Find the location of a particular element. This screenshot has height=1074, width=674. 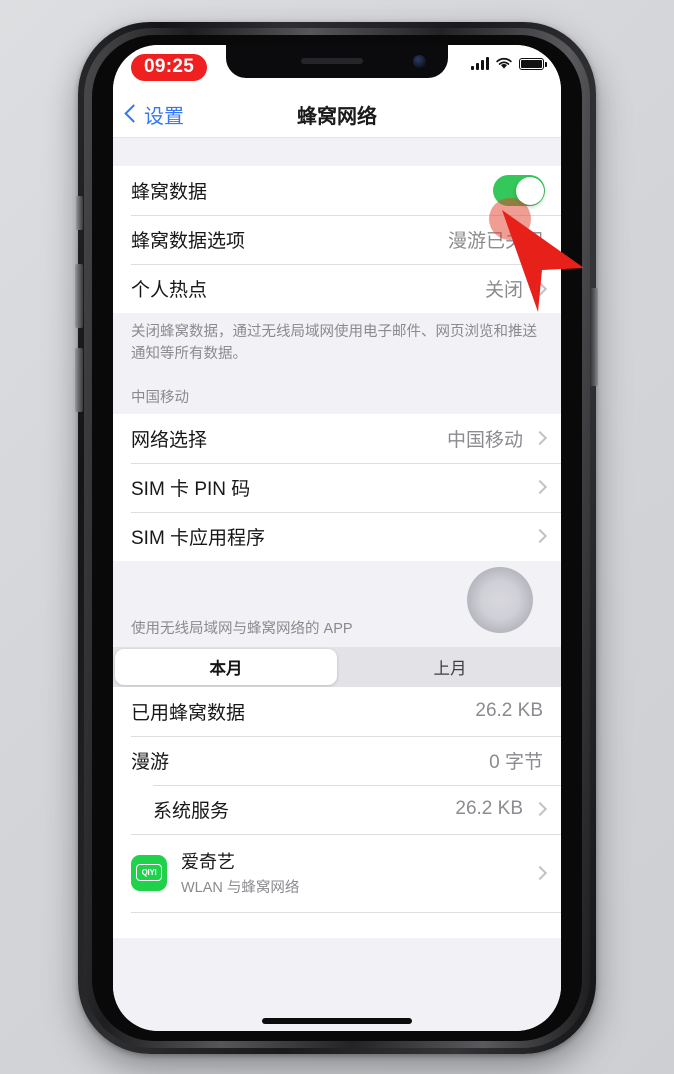

silent-switch-button is located at coordinates (79, 213).